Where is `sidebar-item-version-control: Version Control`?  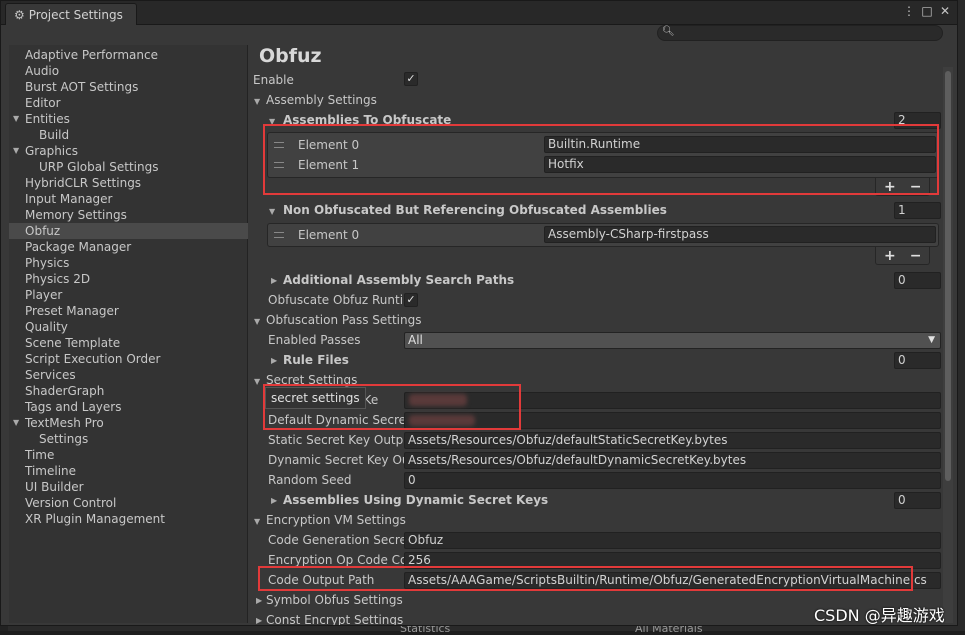
sidebar-item-version-control: Version Control is located at coordinates (128, 503).